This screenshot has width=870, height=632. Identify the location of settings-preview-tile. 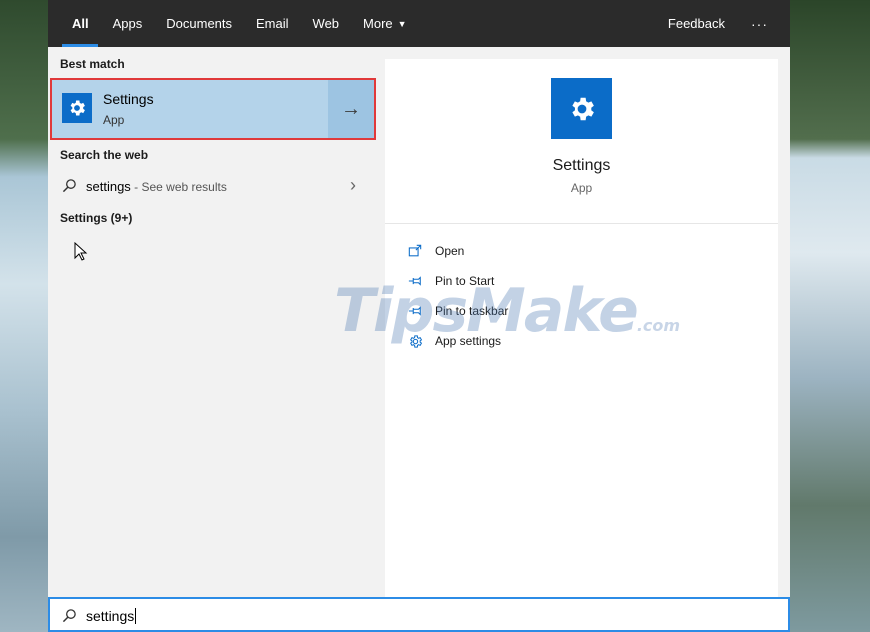
(581, 108).